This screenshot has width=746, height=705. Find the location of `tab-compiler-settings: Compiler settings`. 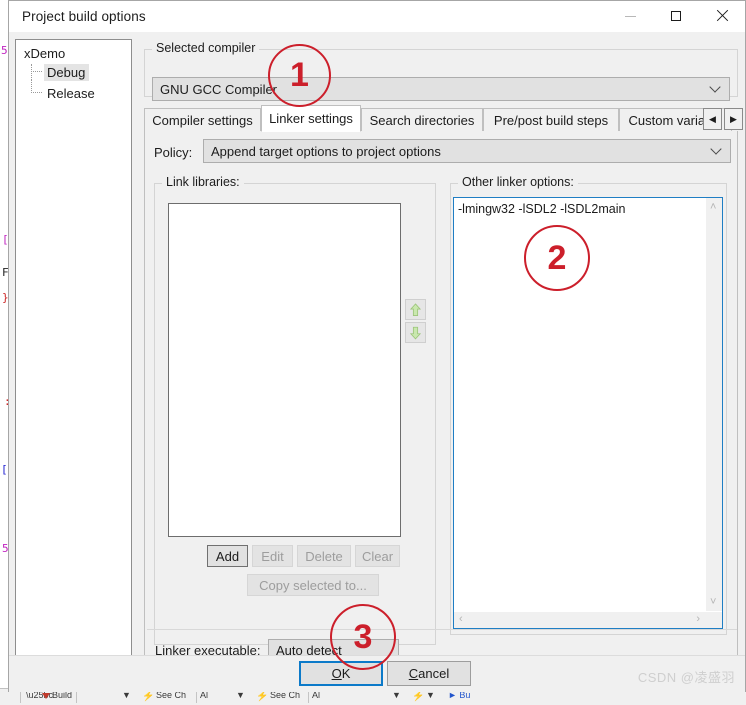

tab-compiler-settings: Compiler settings is located at coordinates (202, 119).